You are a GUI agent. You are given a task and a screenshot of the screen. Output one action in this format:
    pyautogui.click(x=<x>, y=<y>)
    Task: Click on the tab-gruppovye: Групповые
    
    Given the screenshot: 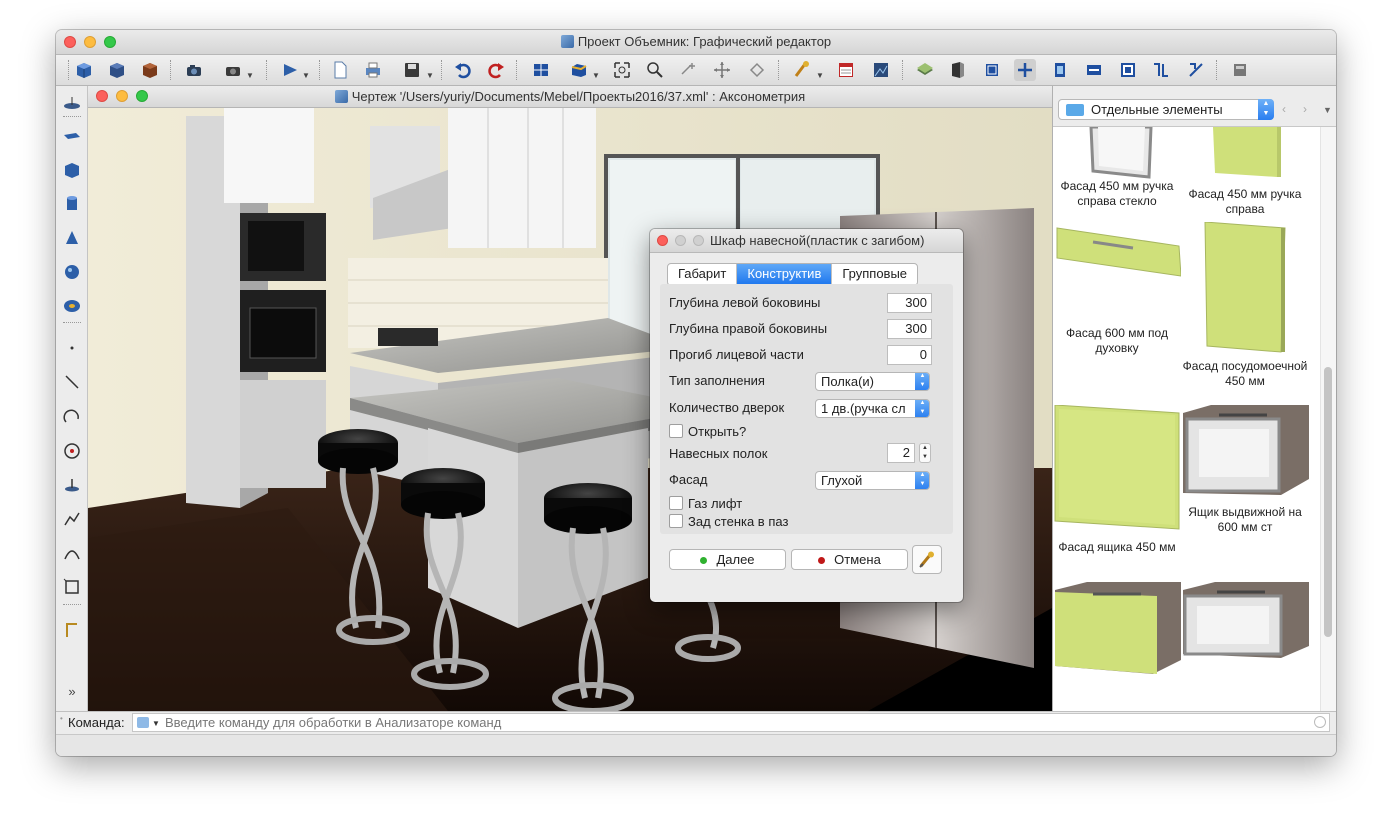 What is the action you would take?
    pyautogui.click(x=874, y=274)
    